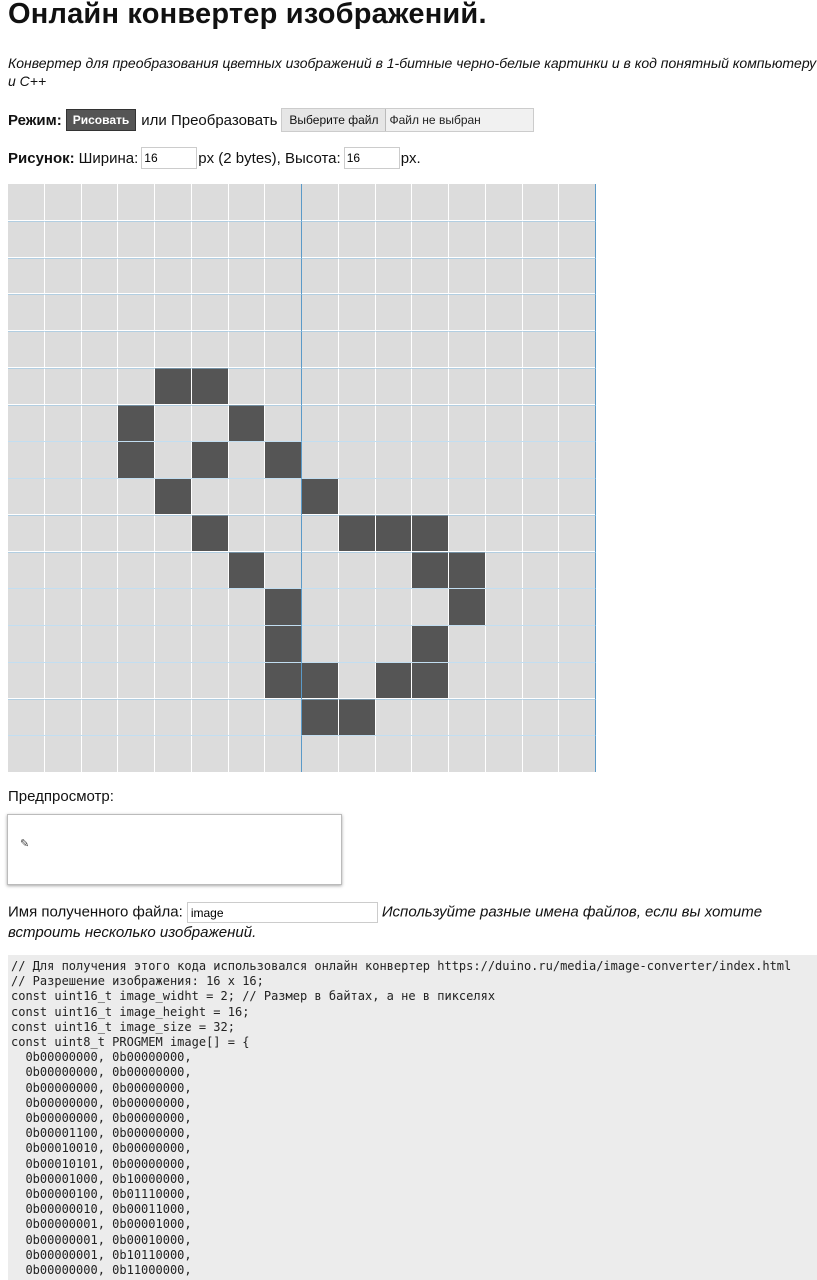  Describe the element at coordinates (371, 158) in the screenshot. I see `height-input` at that location.